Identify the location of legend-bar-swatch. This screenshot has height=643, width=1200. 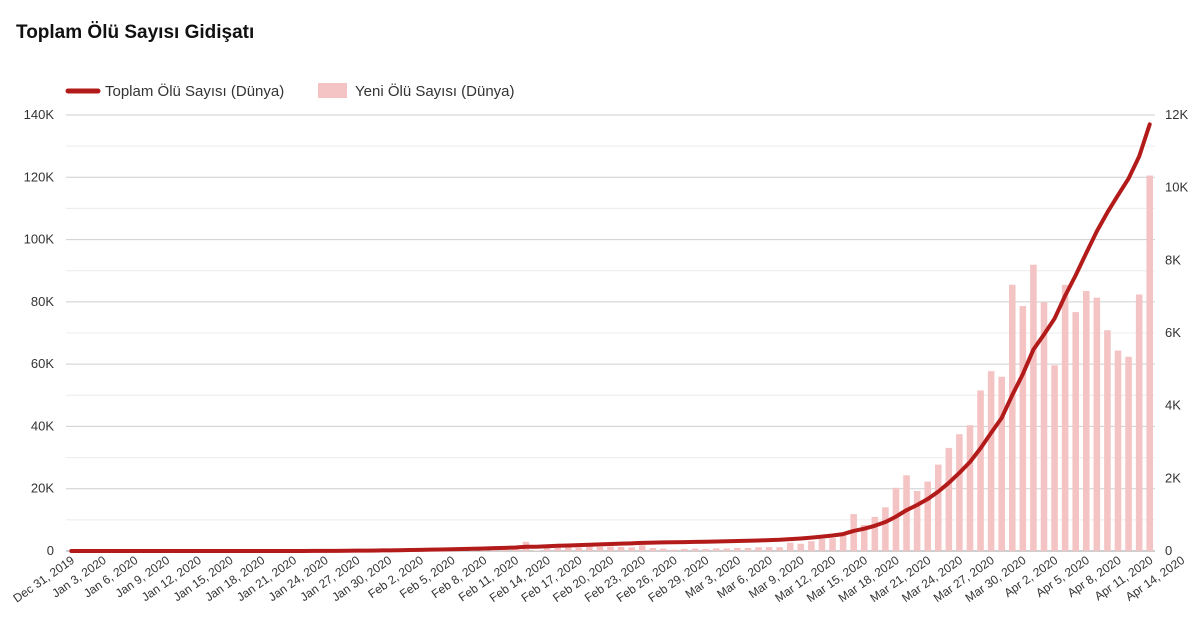
(332, 90).